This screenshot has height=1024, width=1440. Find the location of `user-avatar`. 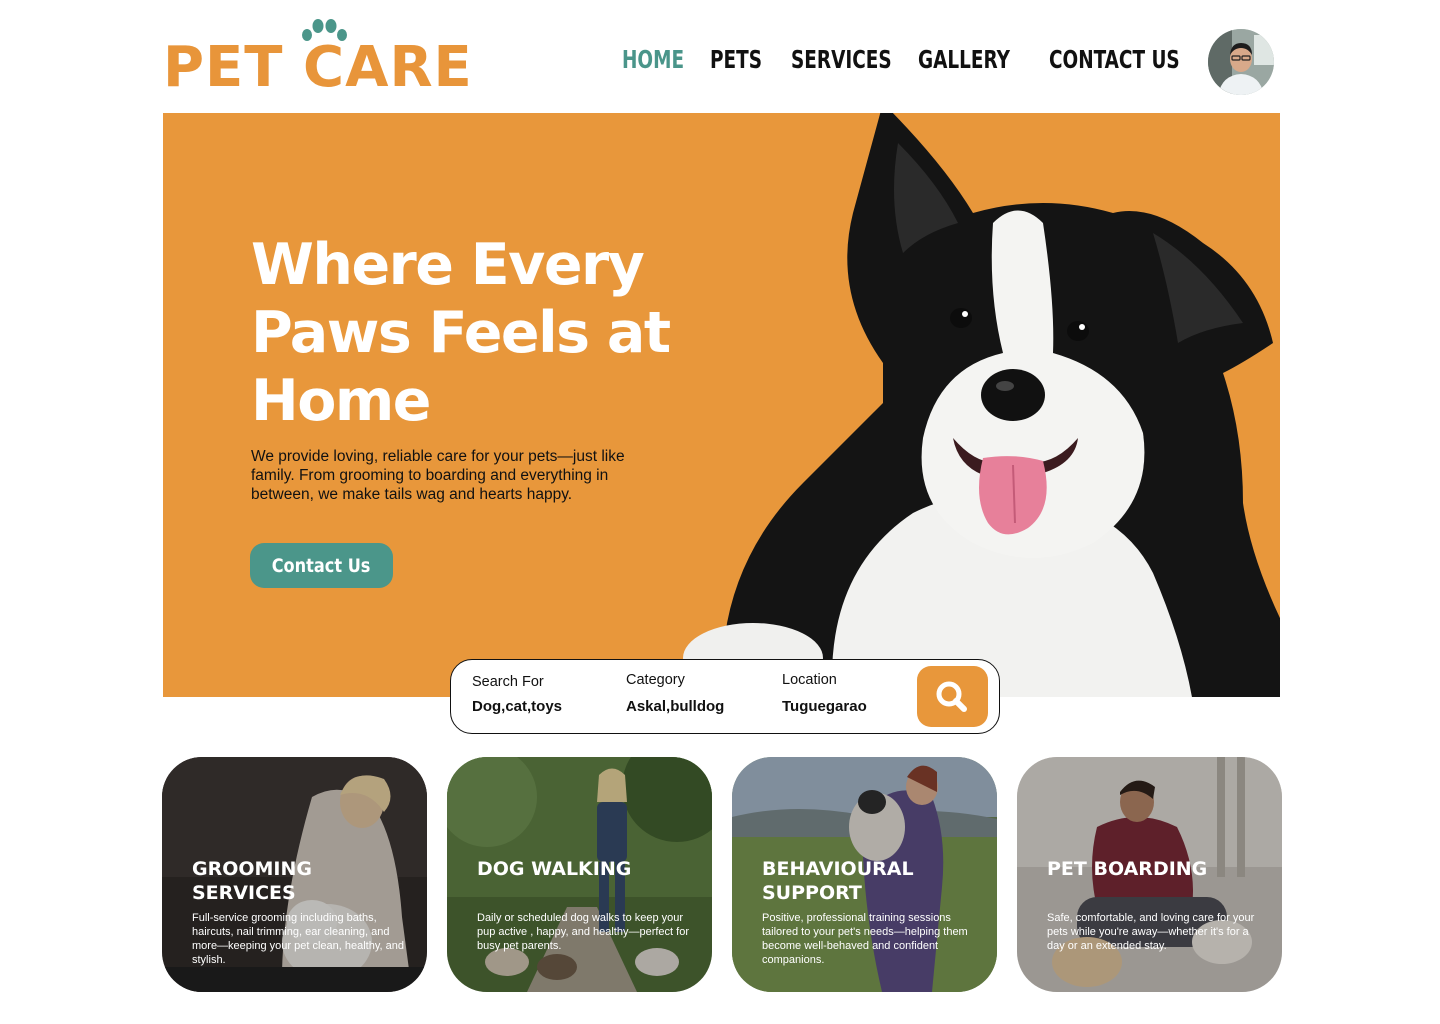

user-avatar is located at coordinates (1241, 62).